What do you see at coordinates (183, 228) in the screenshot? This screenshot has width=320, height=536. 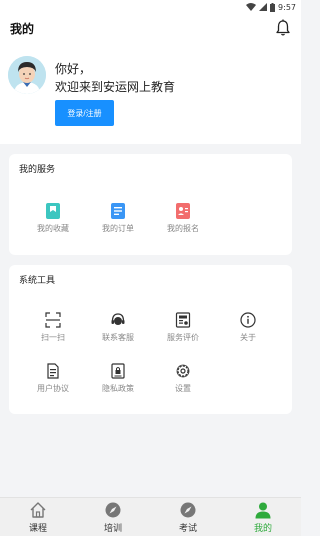 I see `service-label: 我的报名` at bounding box center [183, 228].